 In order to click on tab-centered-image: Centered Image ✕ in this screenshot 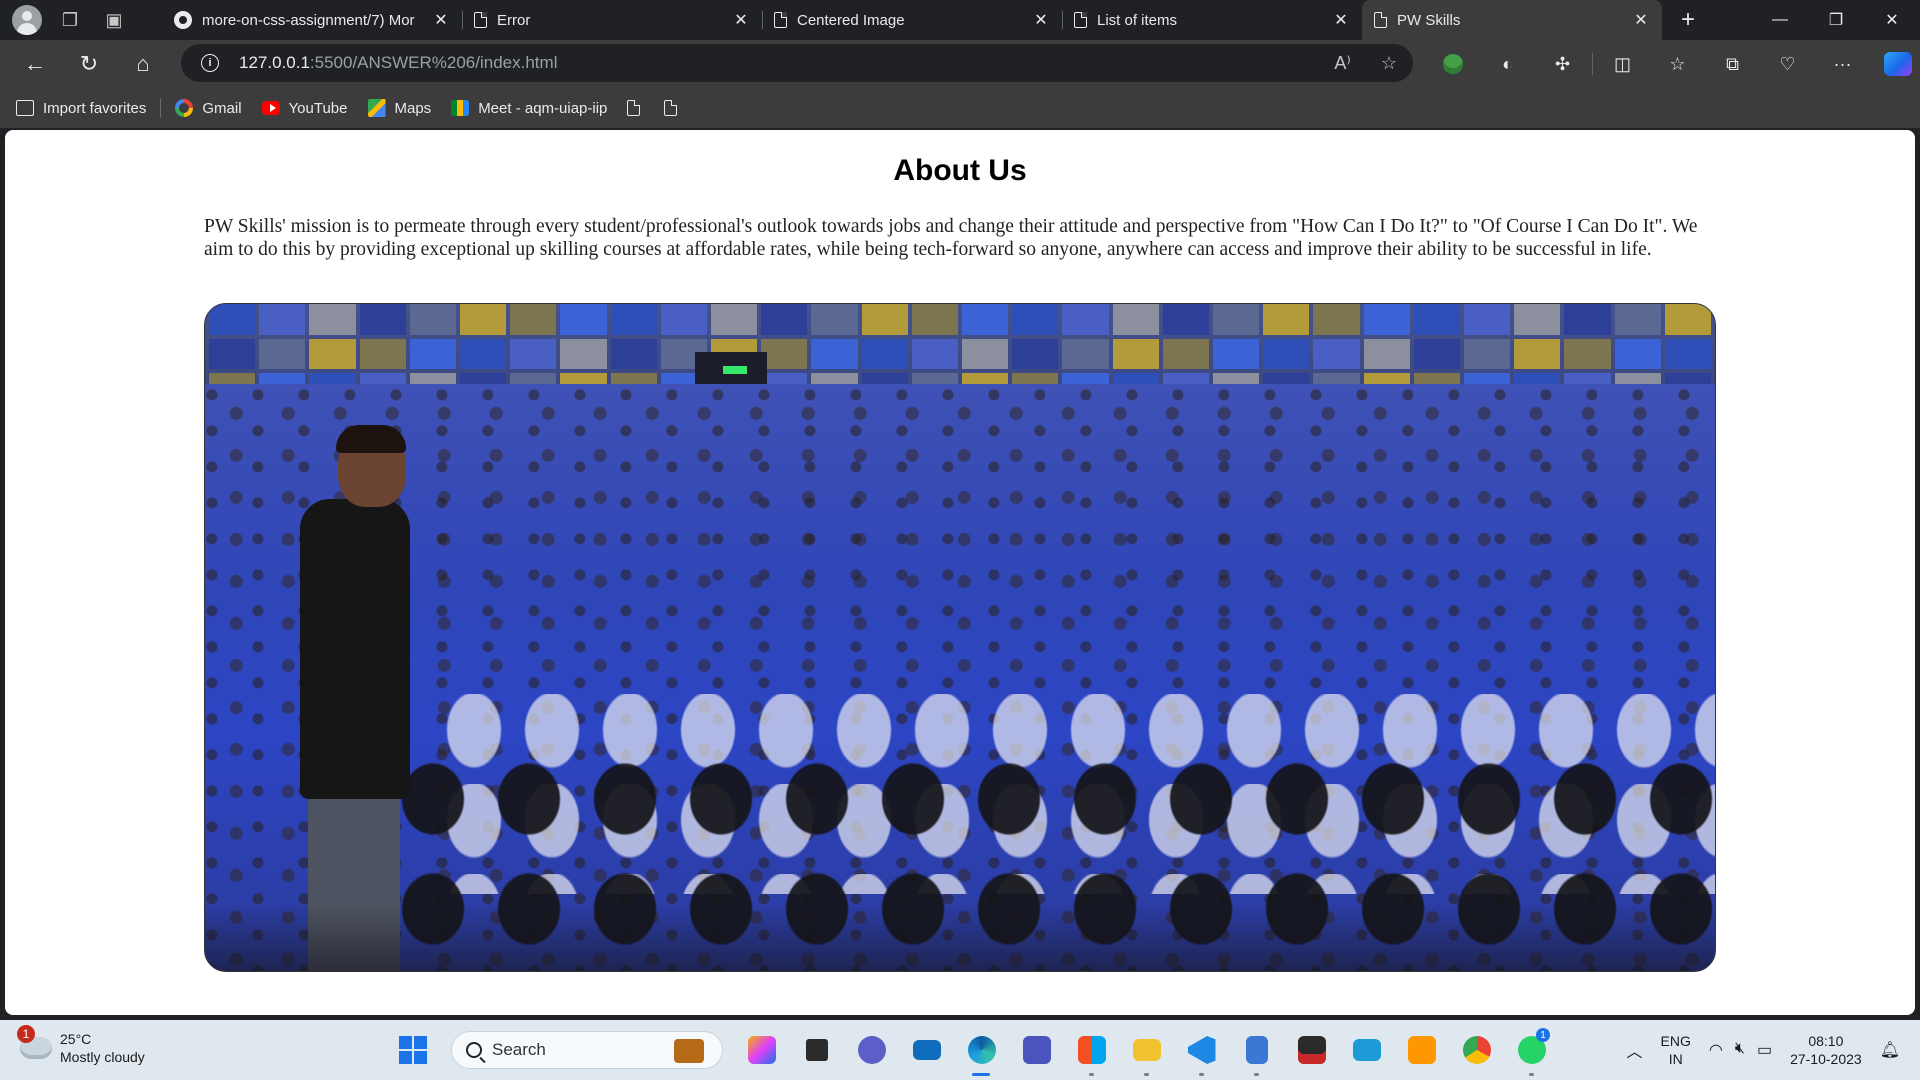, I will do `click(912, 20)`.